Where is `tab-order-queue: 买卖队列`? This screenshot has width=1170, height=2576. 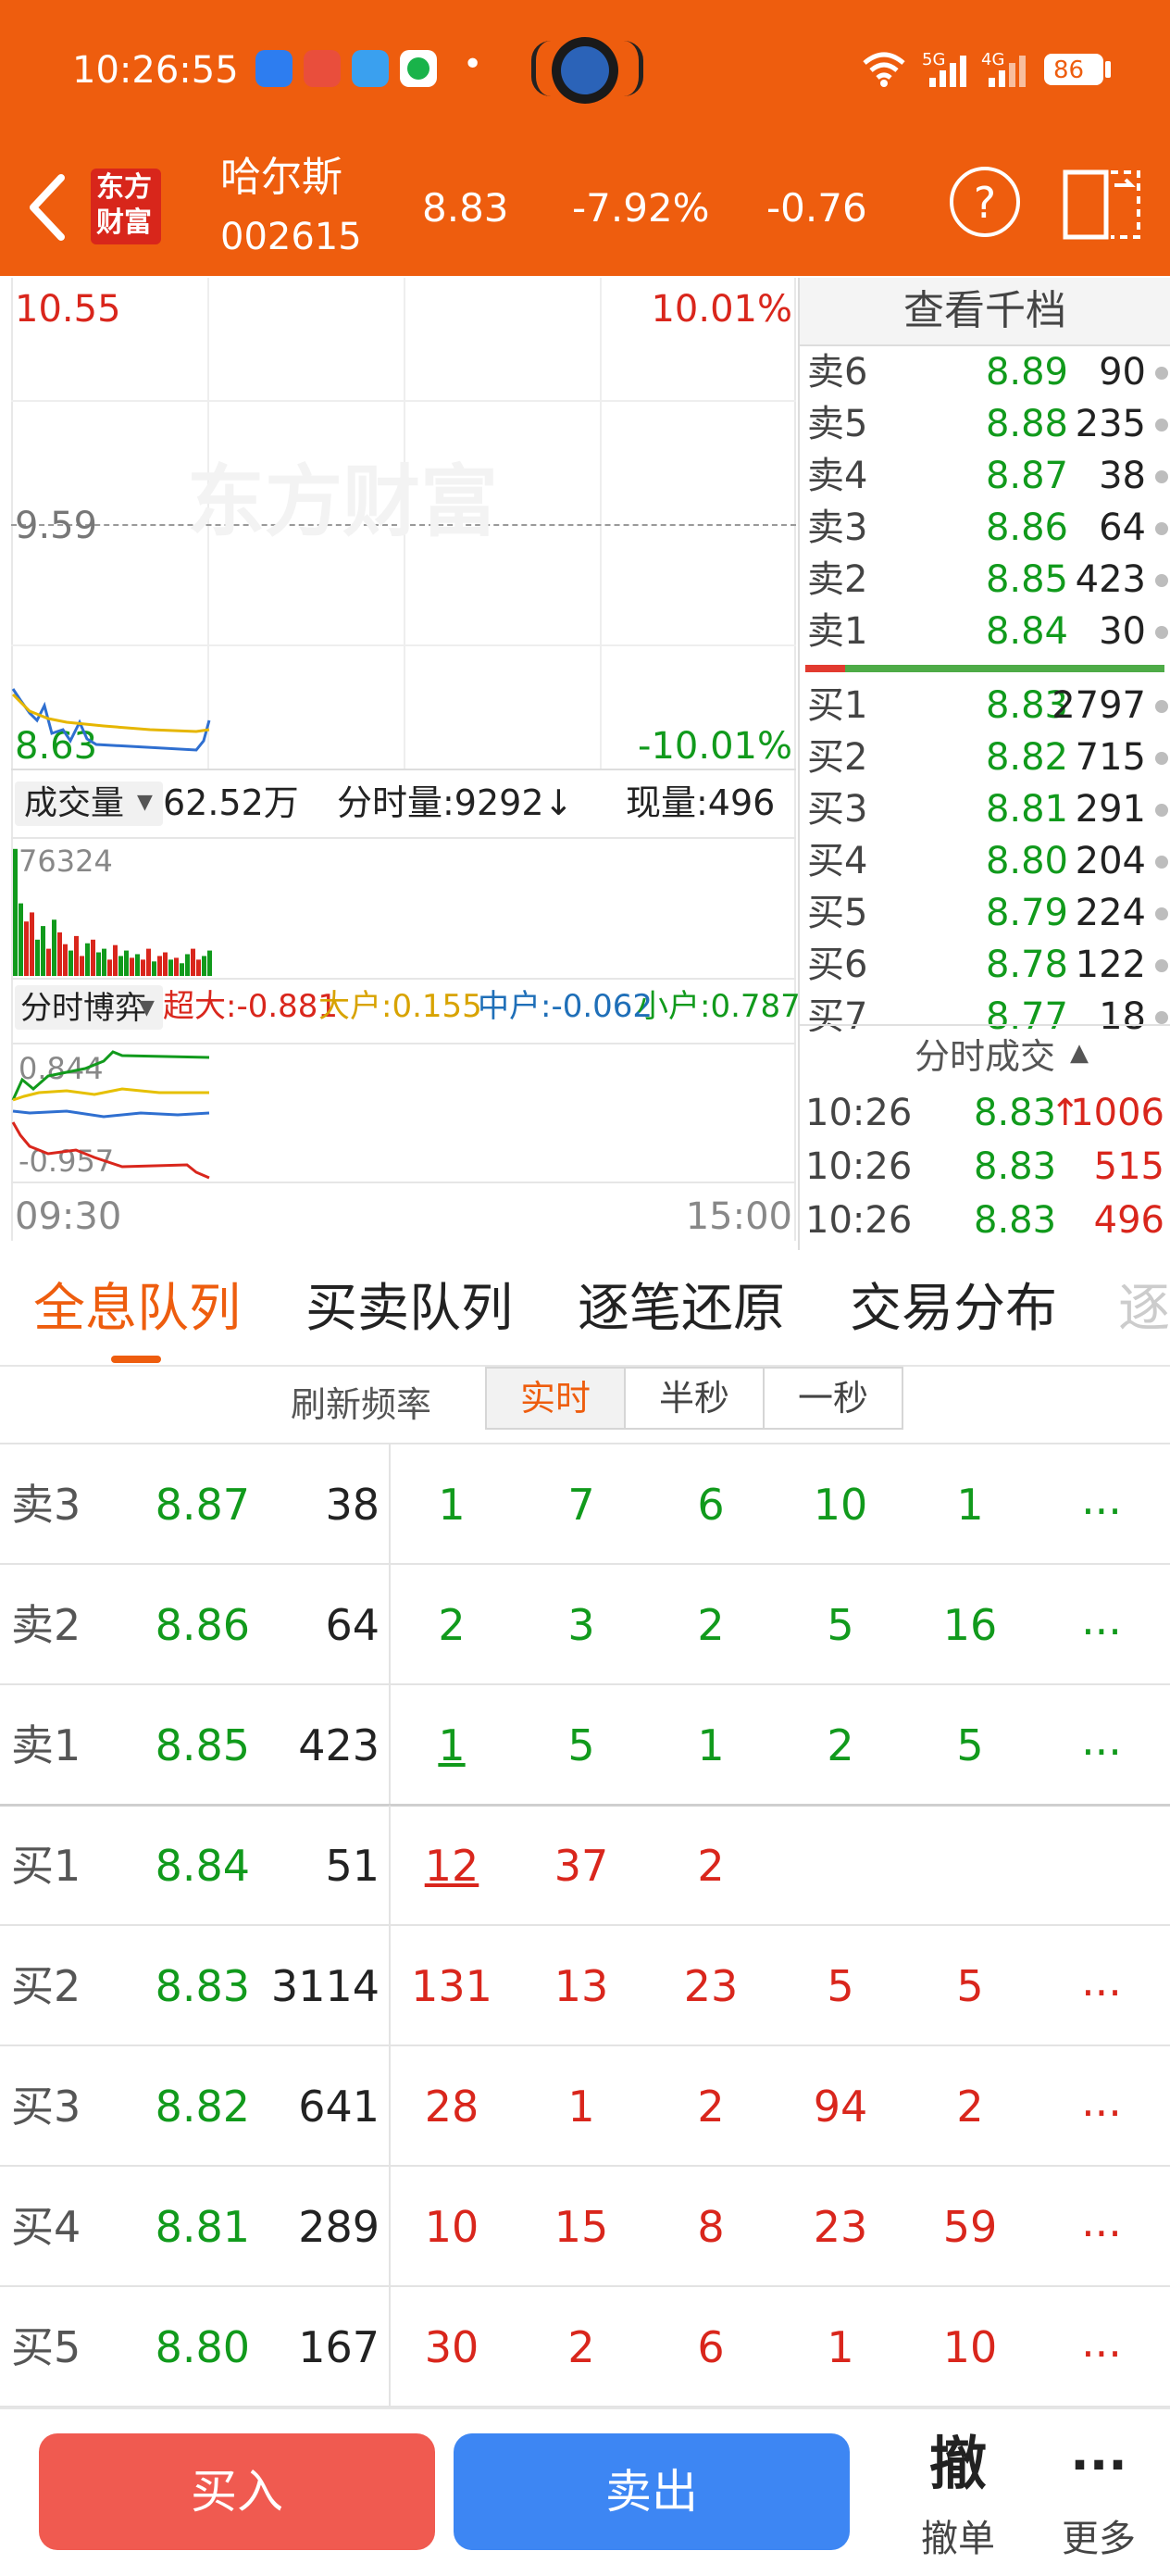
tab-order-queue: 买卖队列 is located at coordinates (409, 1309).